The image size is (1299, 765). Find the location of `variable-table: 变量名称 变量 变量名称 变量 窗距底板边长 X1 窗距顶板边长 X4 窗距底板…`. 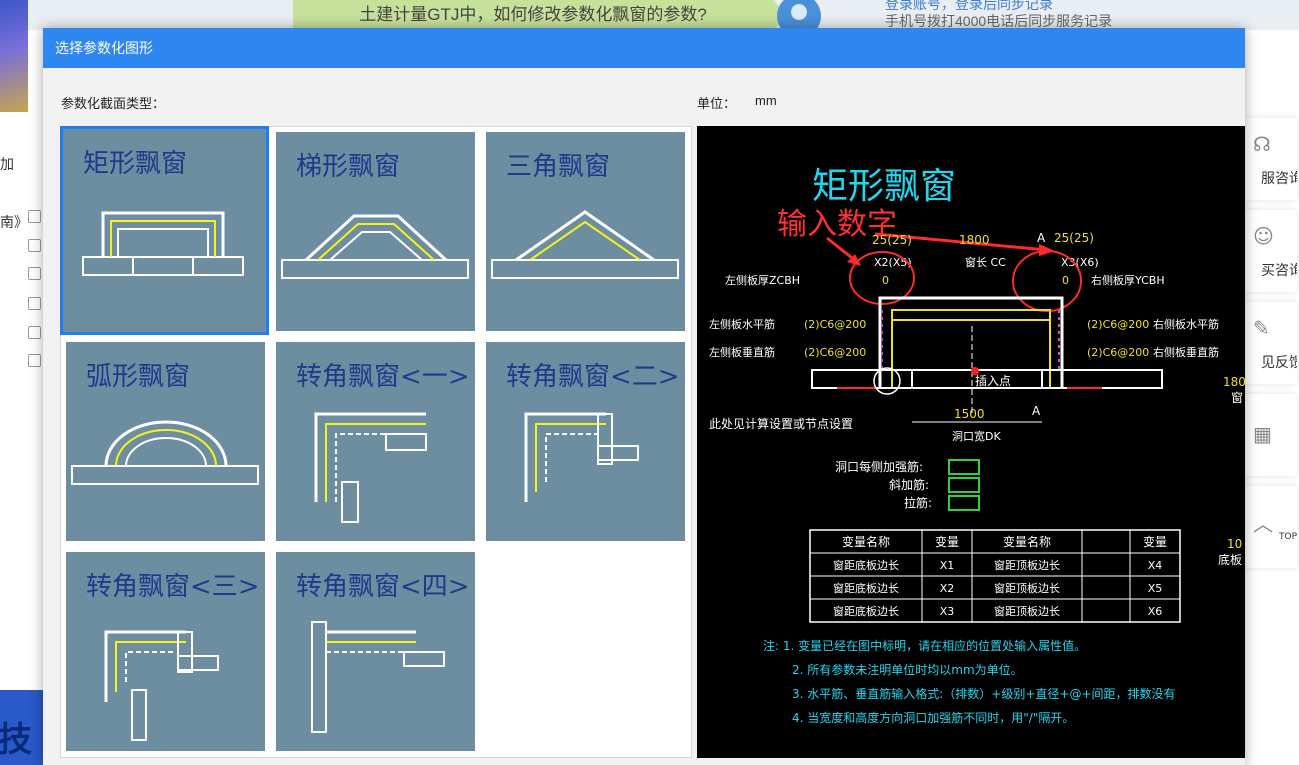

variable-table: 变量名称 变量 变量名称 变量 窗距底板边长 X1 窗距顶板边长 X4 窗距底板… is located at coordinates (995, 576).